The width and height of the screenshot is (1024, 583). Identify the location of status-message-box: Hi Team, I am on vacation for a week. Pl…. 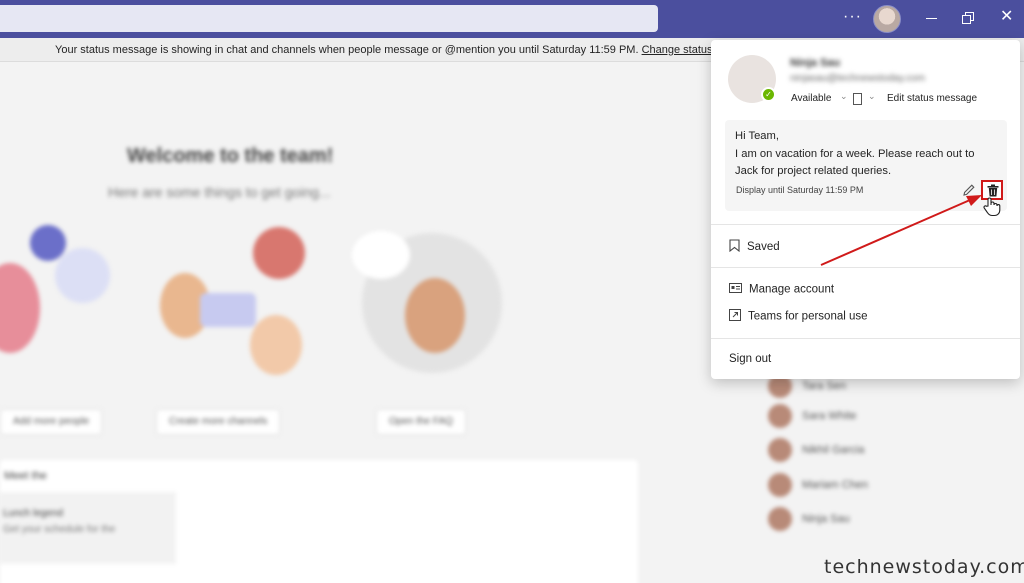
(866, 165).